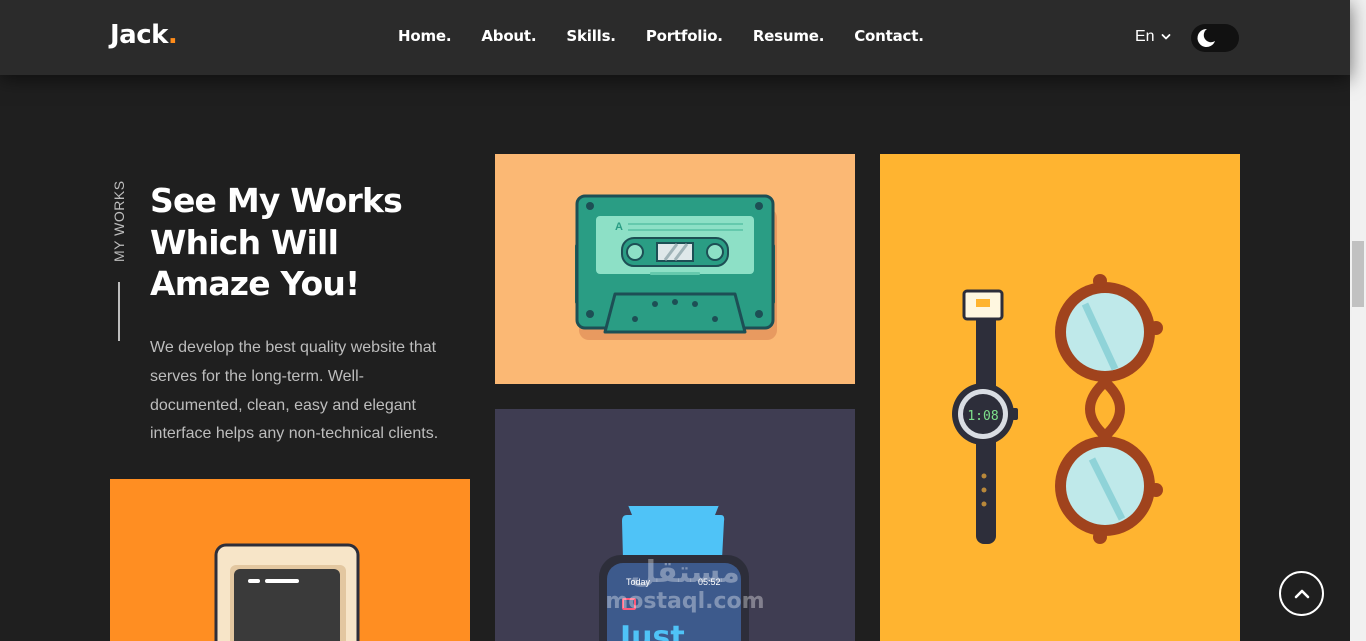 The width and height of the screenshot is (1366, 641). What do you see at coordinates (591, 36) in the screenshot?
I see `nav-skills: Skills.` at bounding box center [591, 36].